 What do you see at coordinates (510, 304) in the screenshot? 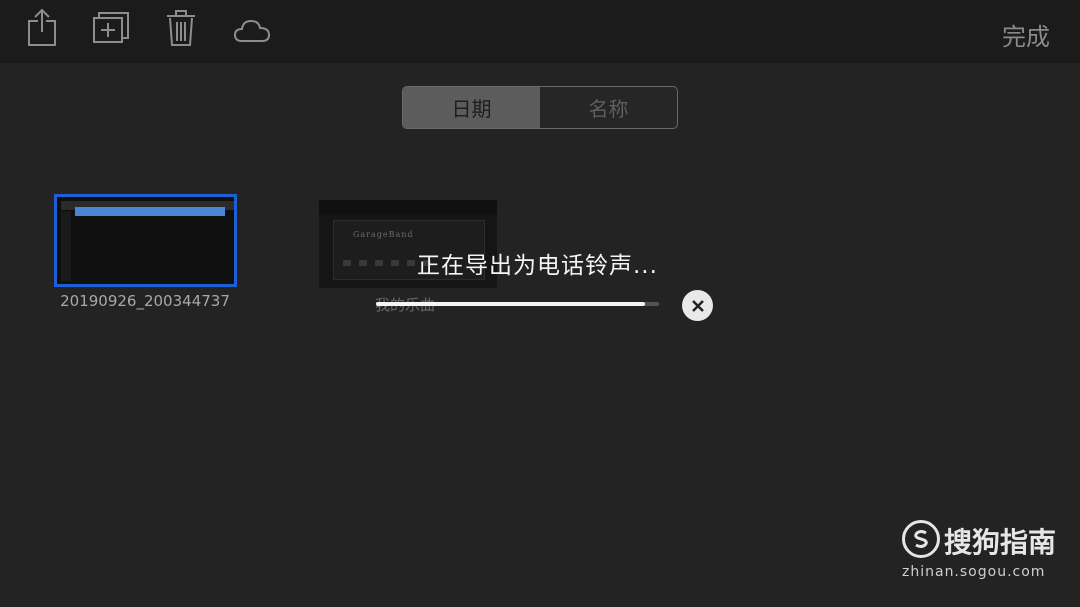
I see `export-progress-fill` at bounding box center [510, 304].